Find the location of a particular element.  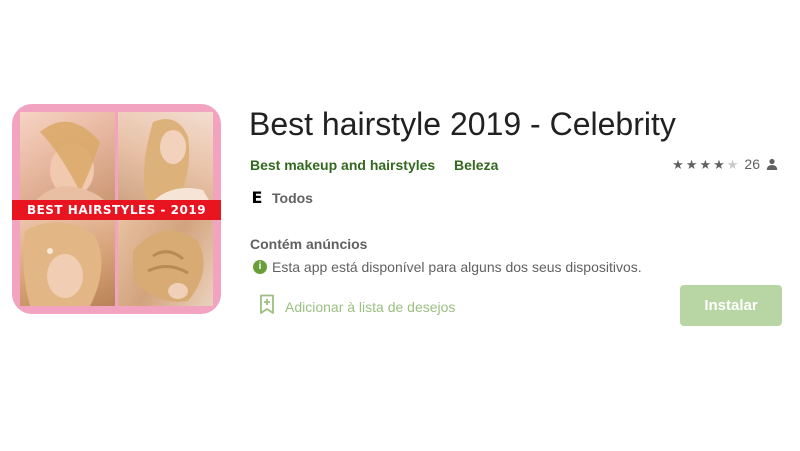

app-title: Best hairstyle 2019 - Celebrity is located at coordinates (462, 124).